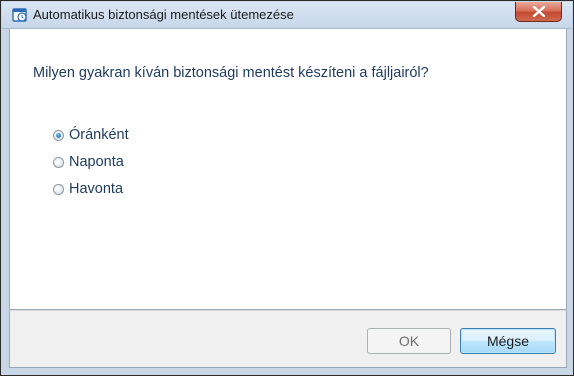 This screenshot has width=574, height=376. Describe the element at coordinates (288, 339) in the screenshot. I see `button-bar: OK Mégse` at that location.